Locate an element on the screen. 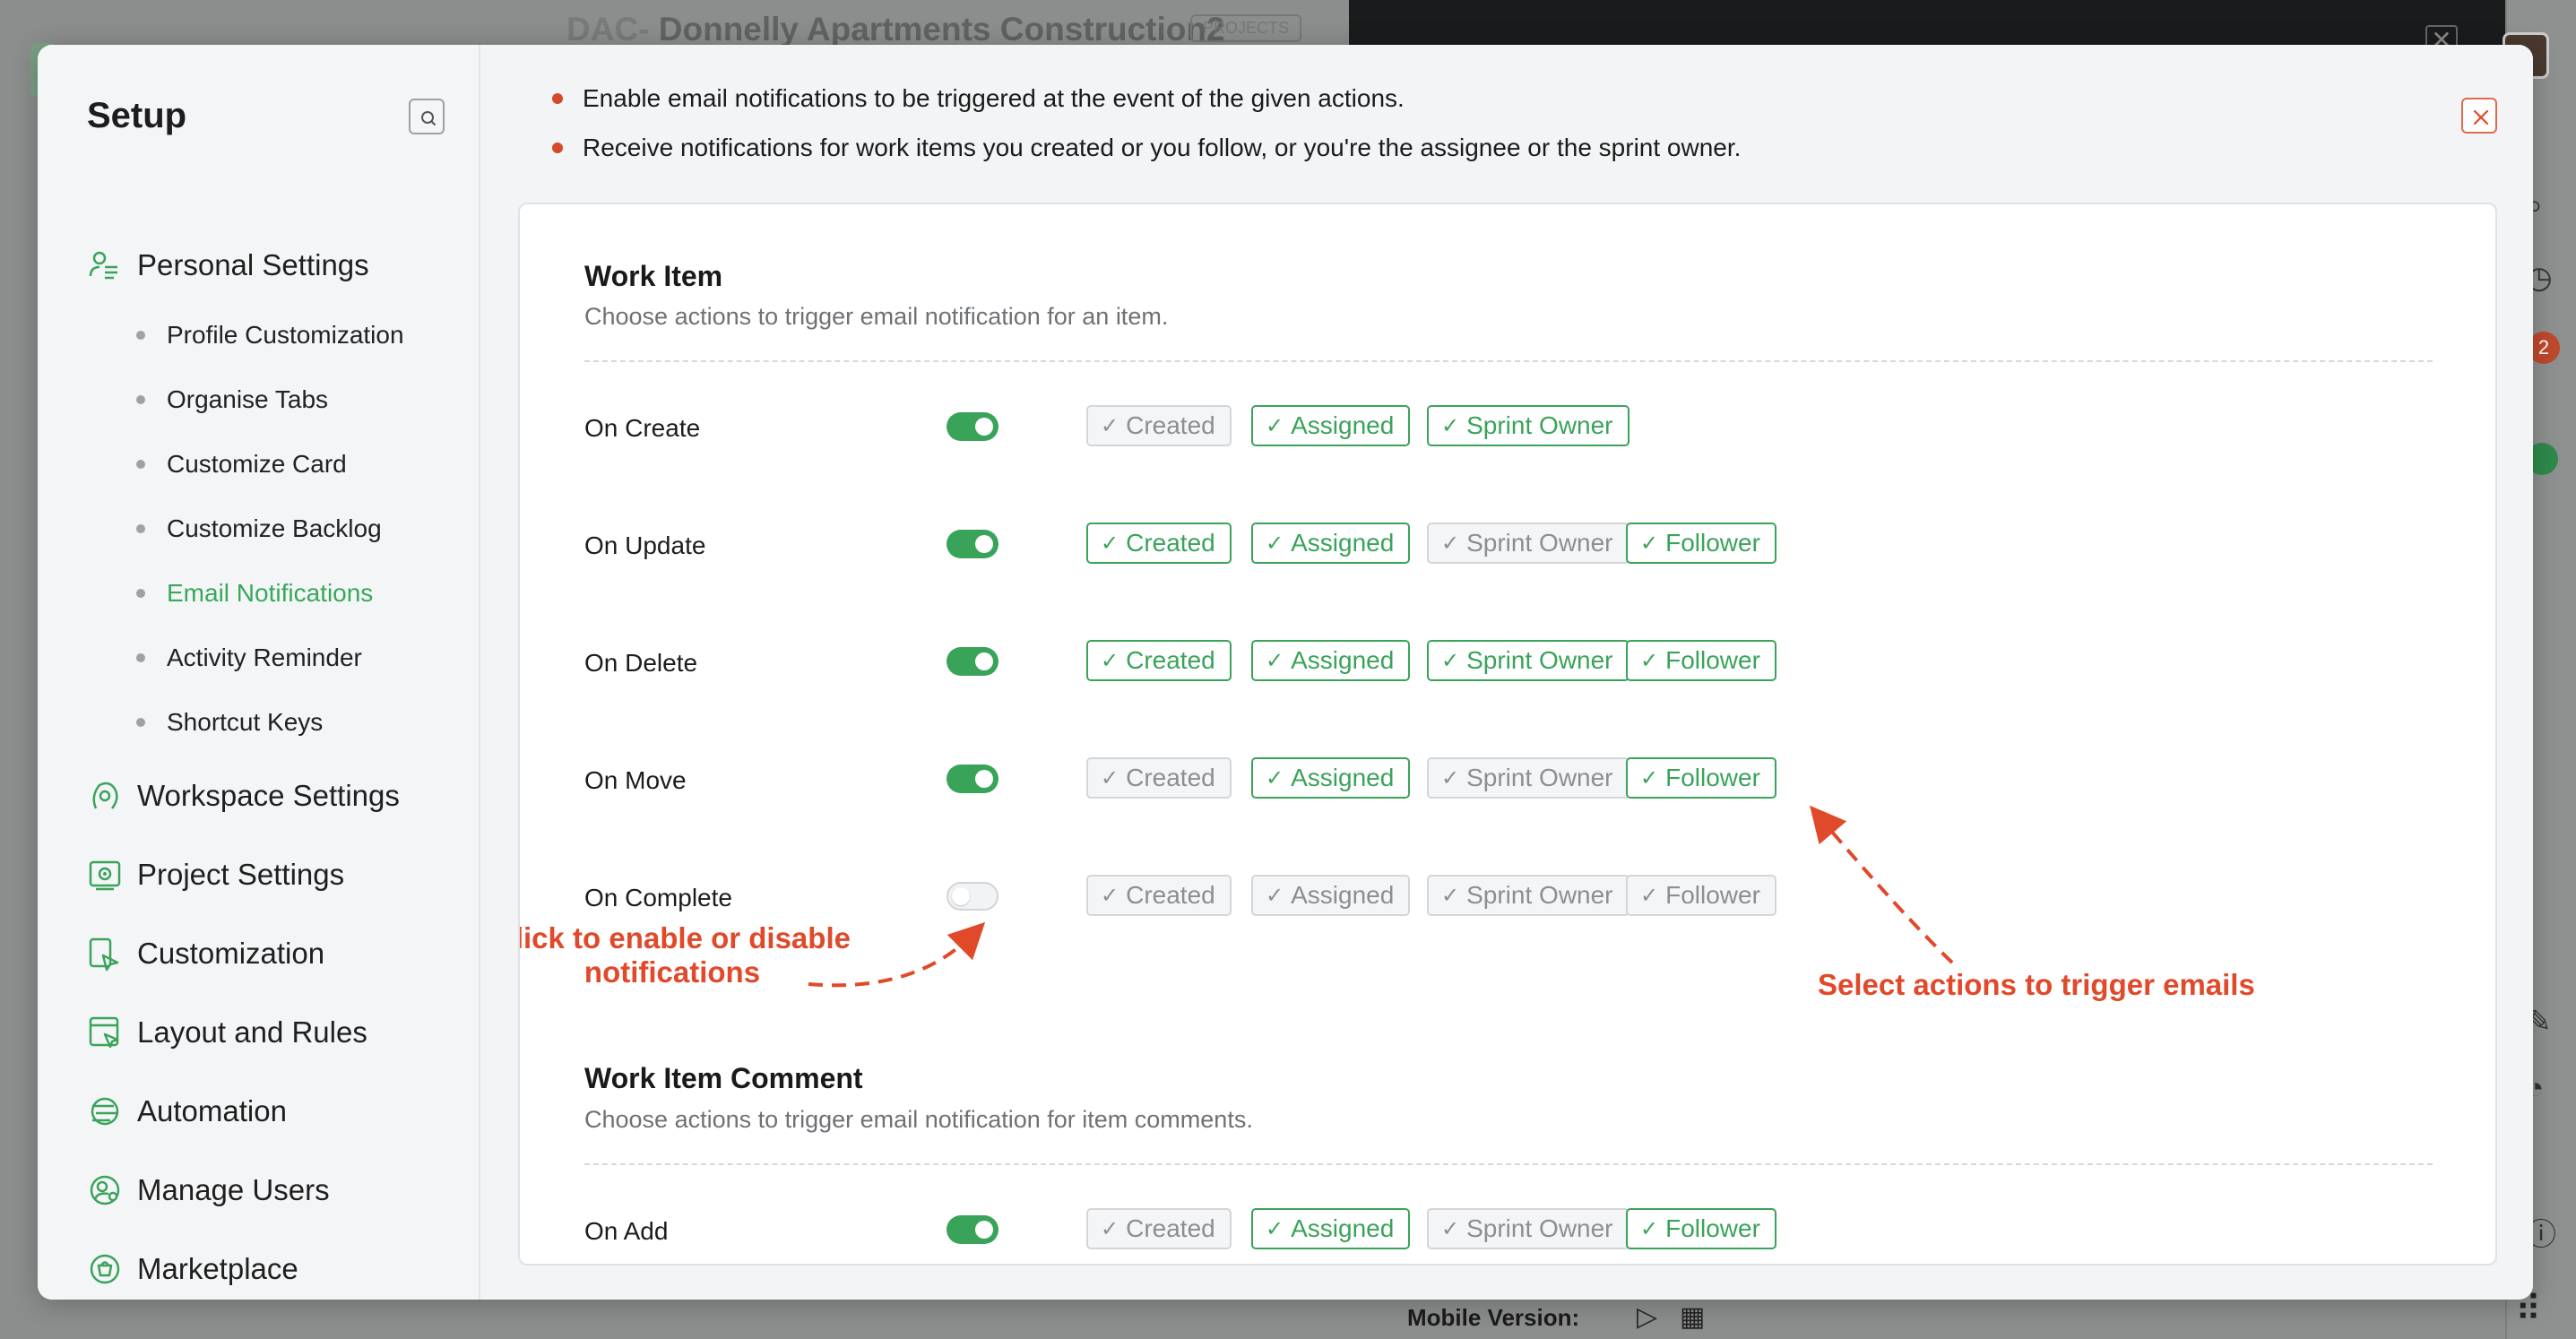 Image resolution: width=2576 pixels, height=1339 pixels. background-projects-badge: PROJECTS is located at coordinates (1246, 28).